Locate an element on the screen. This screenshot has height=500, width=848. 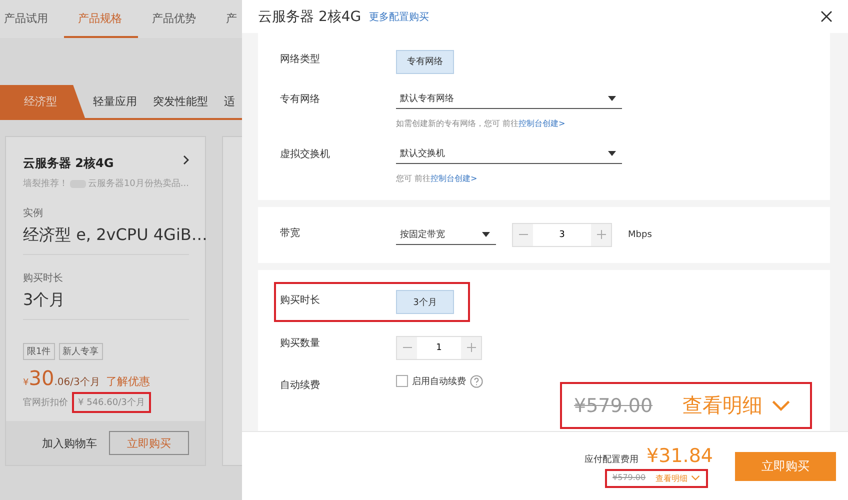
more-config-link: 更多配置购买 is located at coordinates (399, 17).